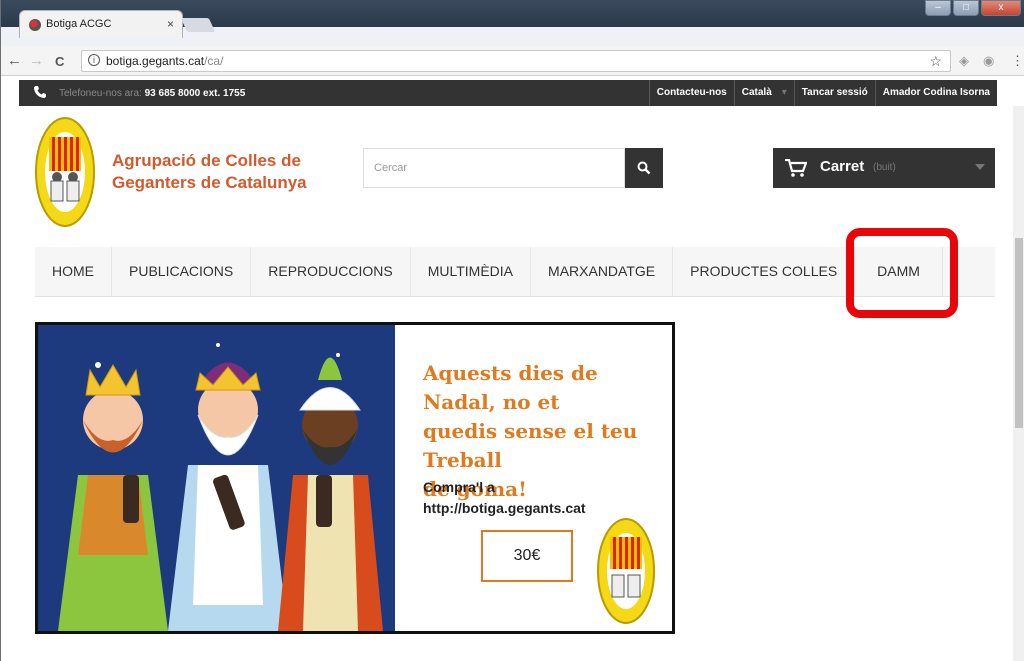 The width and height of the screenshot is (1024, 661). What do you see at coordinates (1019, 333) in the screenshot?
I see `scrollbar-thumb` at bounding box center [1019, 333].